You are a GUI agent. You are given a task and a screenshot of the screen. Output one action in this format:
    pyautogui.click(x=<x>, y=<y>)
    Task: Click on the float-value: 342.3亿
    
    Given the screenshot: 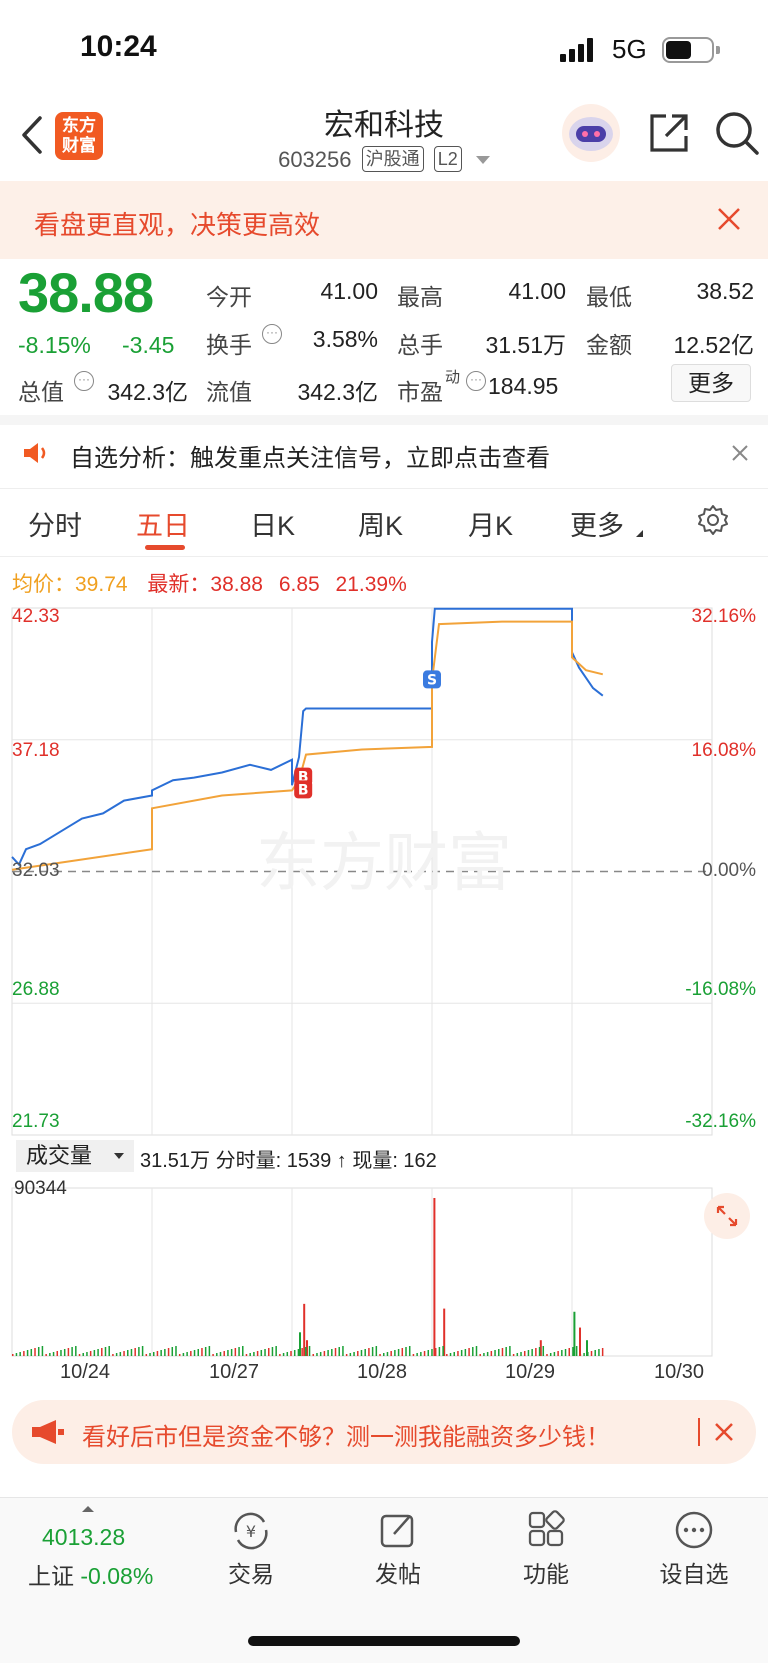 What is the action you would take?
    pyautogui.click(x=337, y=392)
    